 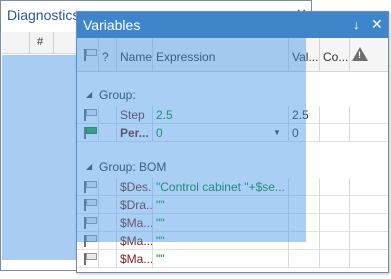 What do you see at coordinates (304, 133) in the screenshot?
I see `row-value: 0` at bounding box center [304, 133].